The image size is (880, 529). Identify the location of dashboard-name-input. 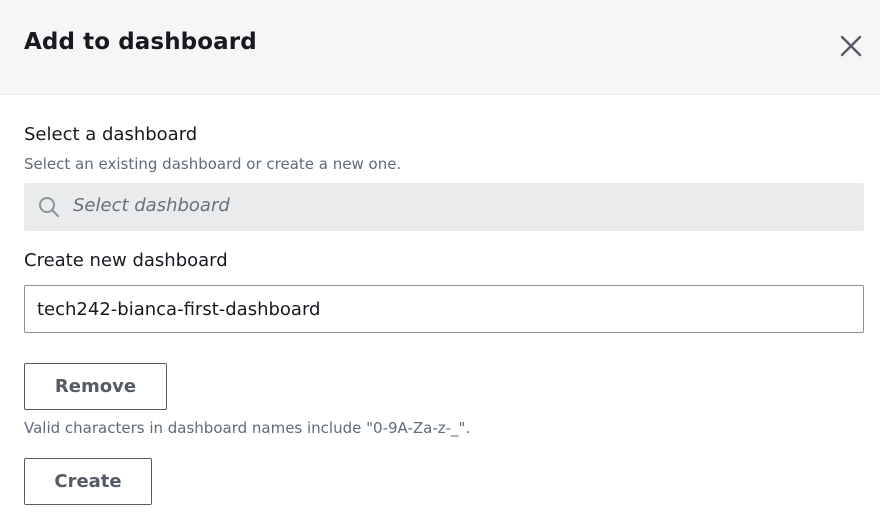
(444, 309).